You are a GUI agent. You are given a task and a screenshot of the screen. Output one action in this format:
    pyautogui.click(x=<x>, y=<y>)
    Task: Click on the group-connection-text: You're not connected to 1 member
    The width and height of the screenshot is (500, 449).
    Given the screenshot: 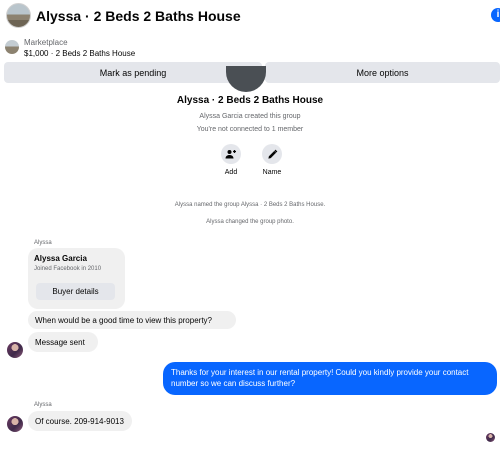 What is the action you would take?
    pyautogui.click(x=250, y=129)
    